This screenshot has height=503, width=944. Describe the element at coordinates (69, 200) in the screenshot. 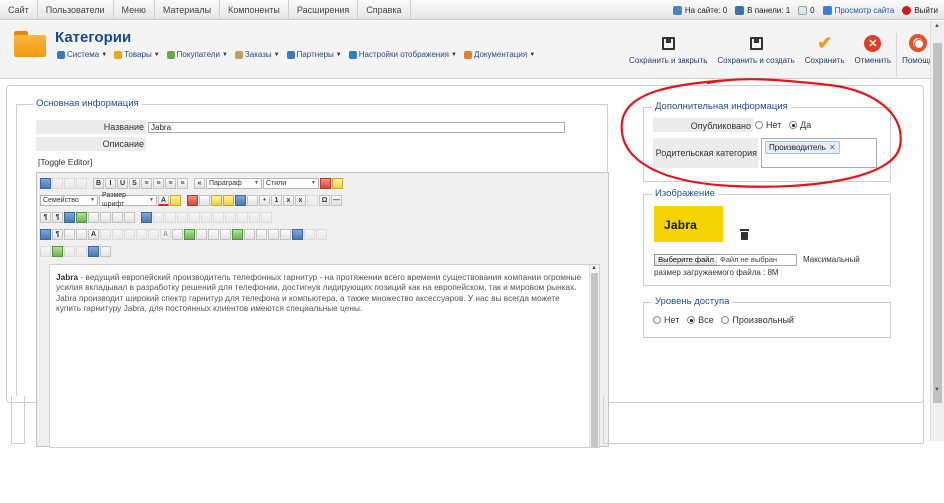

I see `font-family-select: Семейство ▼` at that location.